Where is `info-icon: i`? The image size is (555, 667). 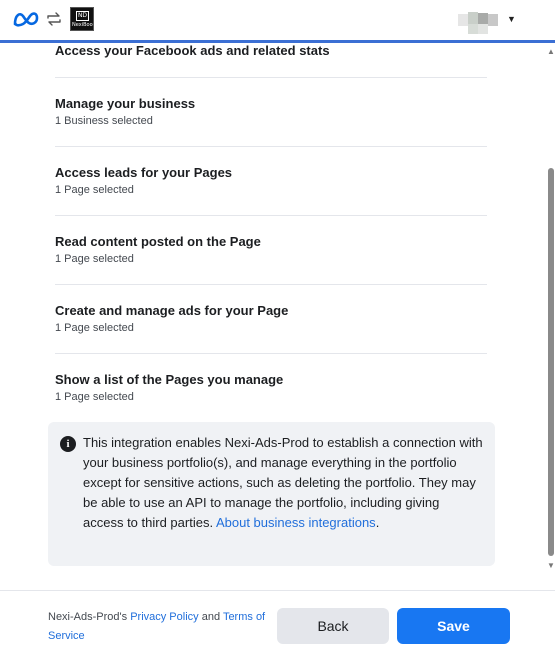 info-icon: i is located at coordinates (68, 444).